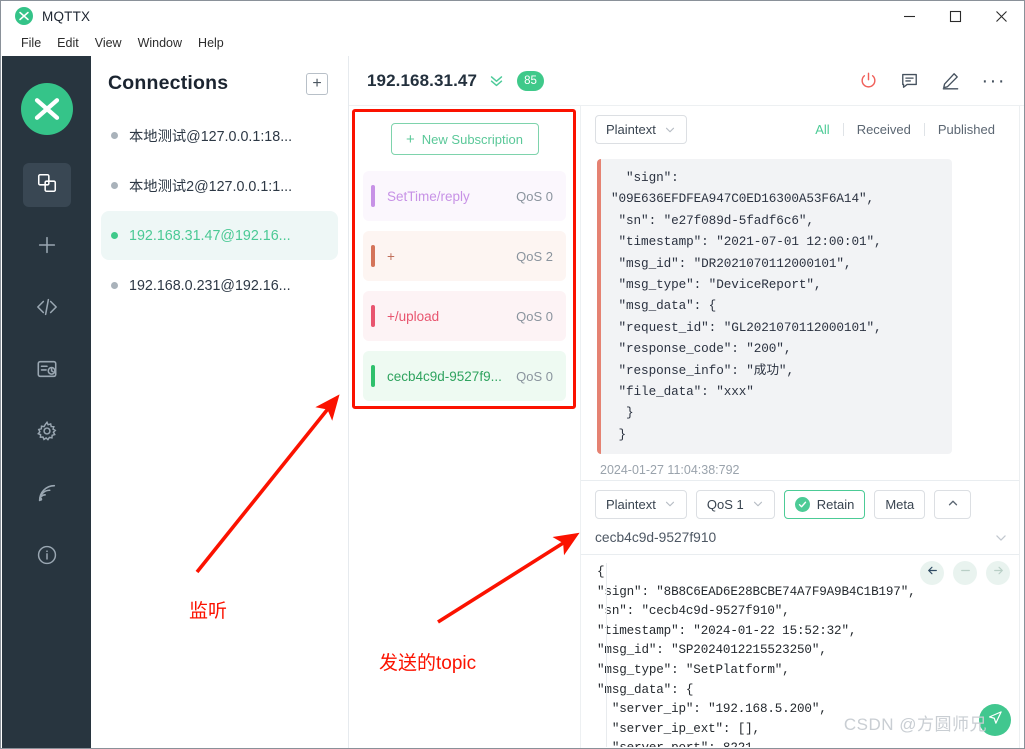 The image size is (1025, 749). What do you see at coordinates (966, 129) in the screenshot?
I see `filter-published: Published` at bounding box center [966, 129].